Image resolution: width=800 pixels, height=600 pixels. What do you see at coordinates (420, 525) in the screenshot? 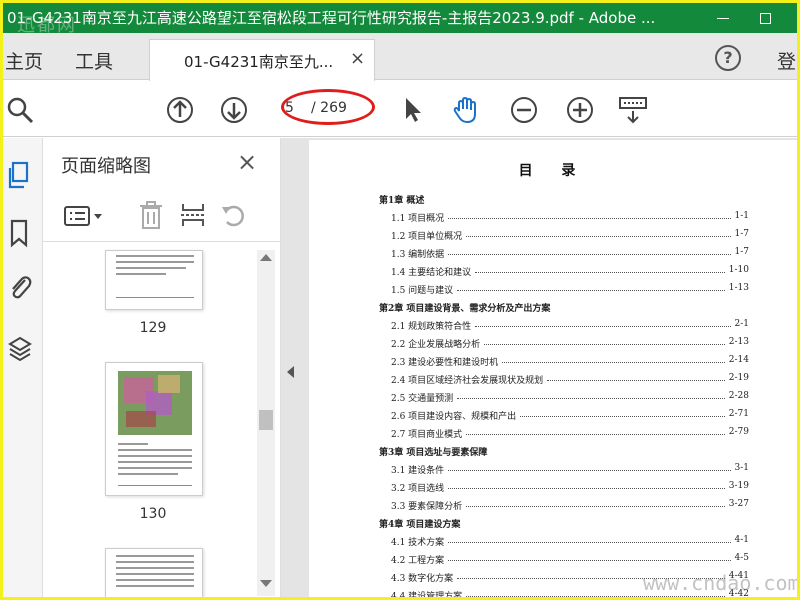
I see `toc-entry-label: 第4章 项目建设方案` at bounding box center [420, 525].